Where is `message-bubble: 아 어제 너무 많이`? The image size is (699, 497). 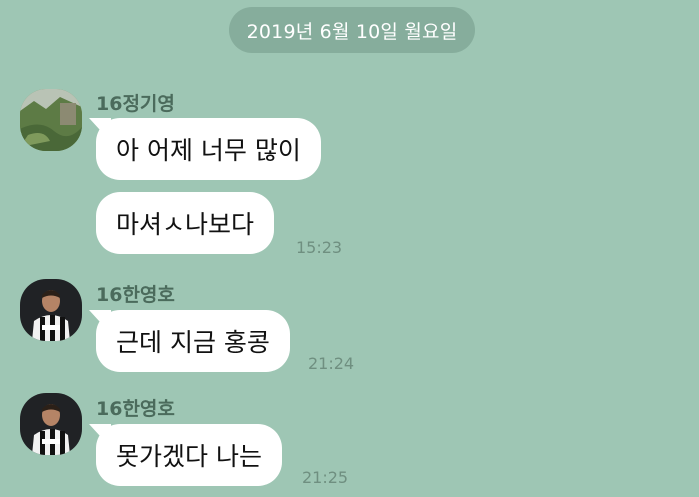 message-bubble: 아 어제 너무 많이 is located at coordinates (208, 149).